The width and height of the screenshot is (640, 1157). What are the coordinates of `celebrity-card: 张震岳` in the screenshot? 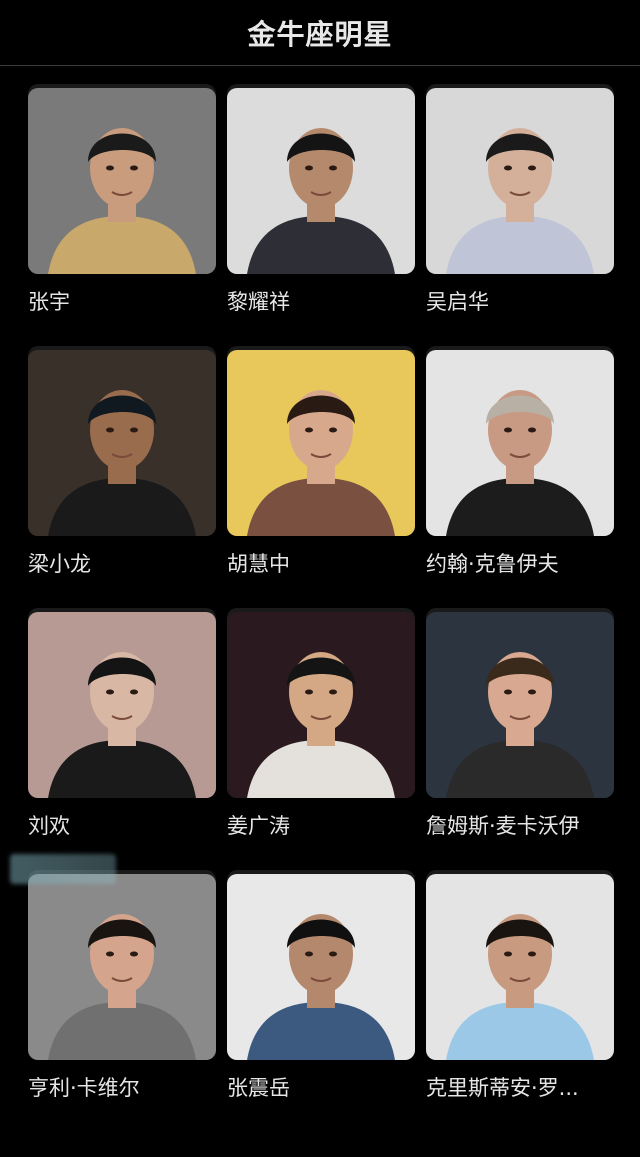 It's located at (321, 976).